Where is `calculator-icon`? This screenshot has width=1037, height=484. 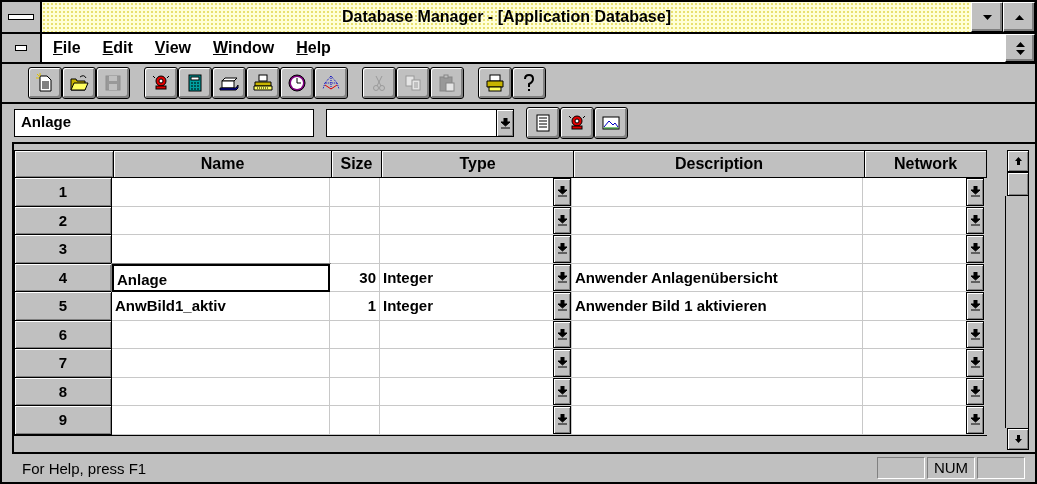 calculator-icon is located at coordinates (195, 83).